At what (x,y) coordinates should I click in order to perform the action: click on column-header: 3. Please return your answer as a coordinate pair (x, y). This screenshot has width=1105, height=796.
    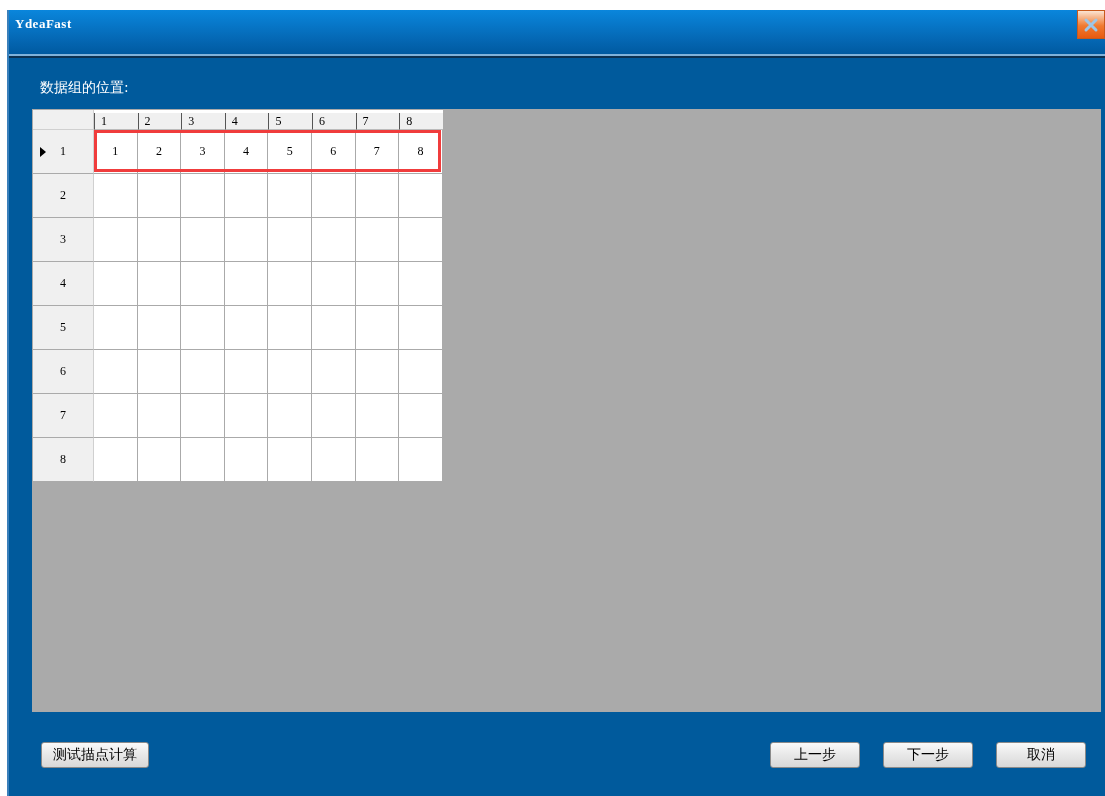
    Looking at the image, I should click on (203, 121).